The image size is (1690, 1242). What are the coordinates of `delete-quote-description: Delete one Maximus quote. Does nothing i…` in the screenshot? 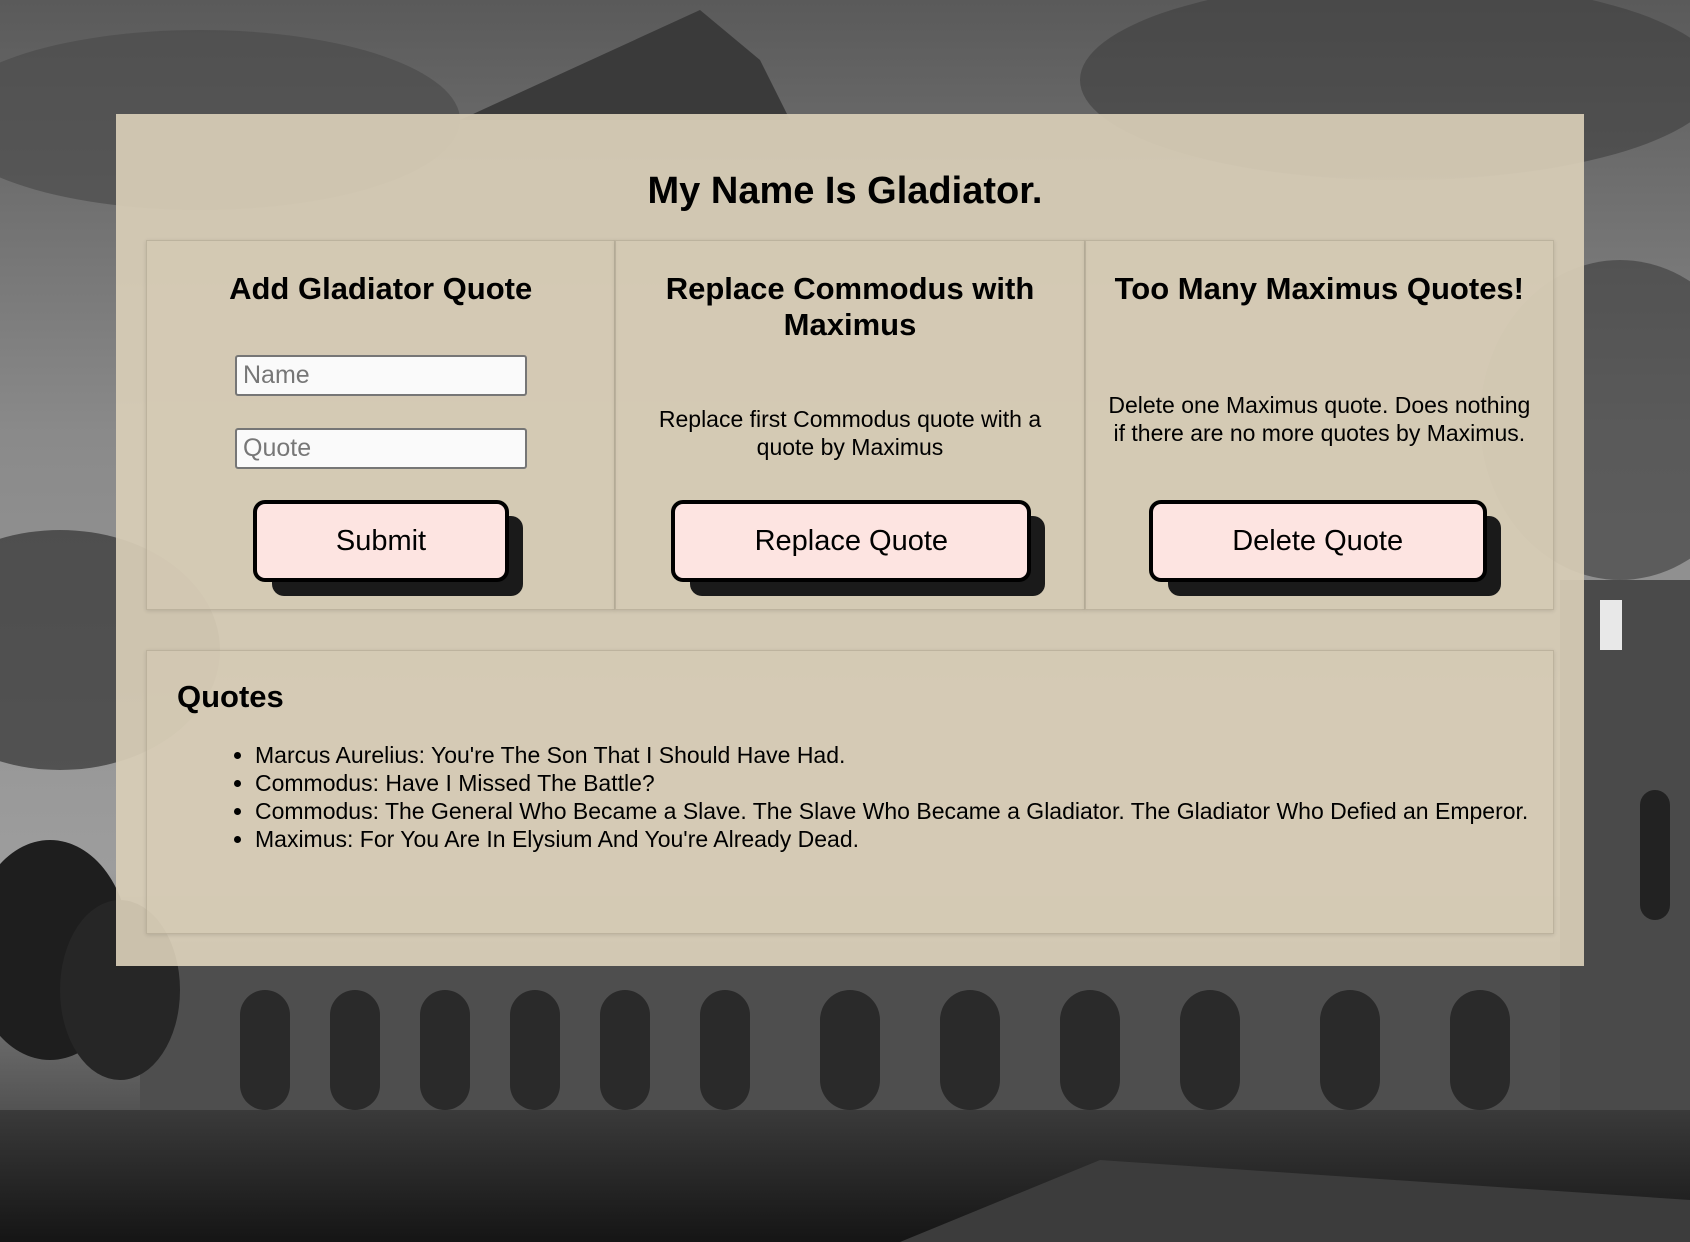 It's located at (1319, 419).